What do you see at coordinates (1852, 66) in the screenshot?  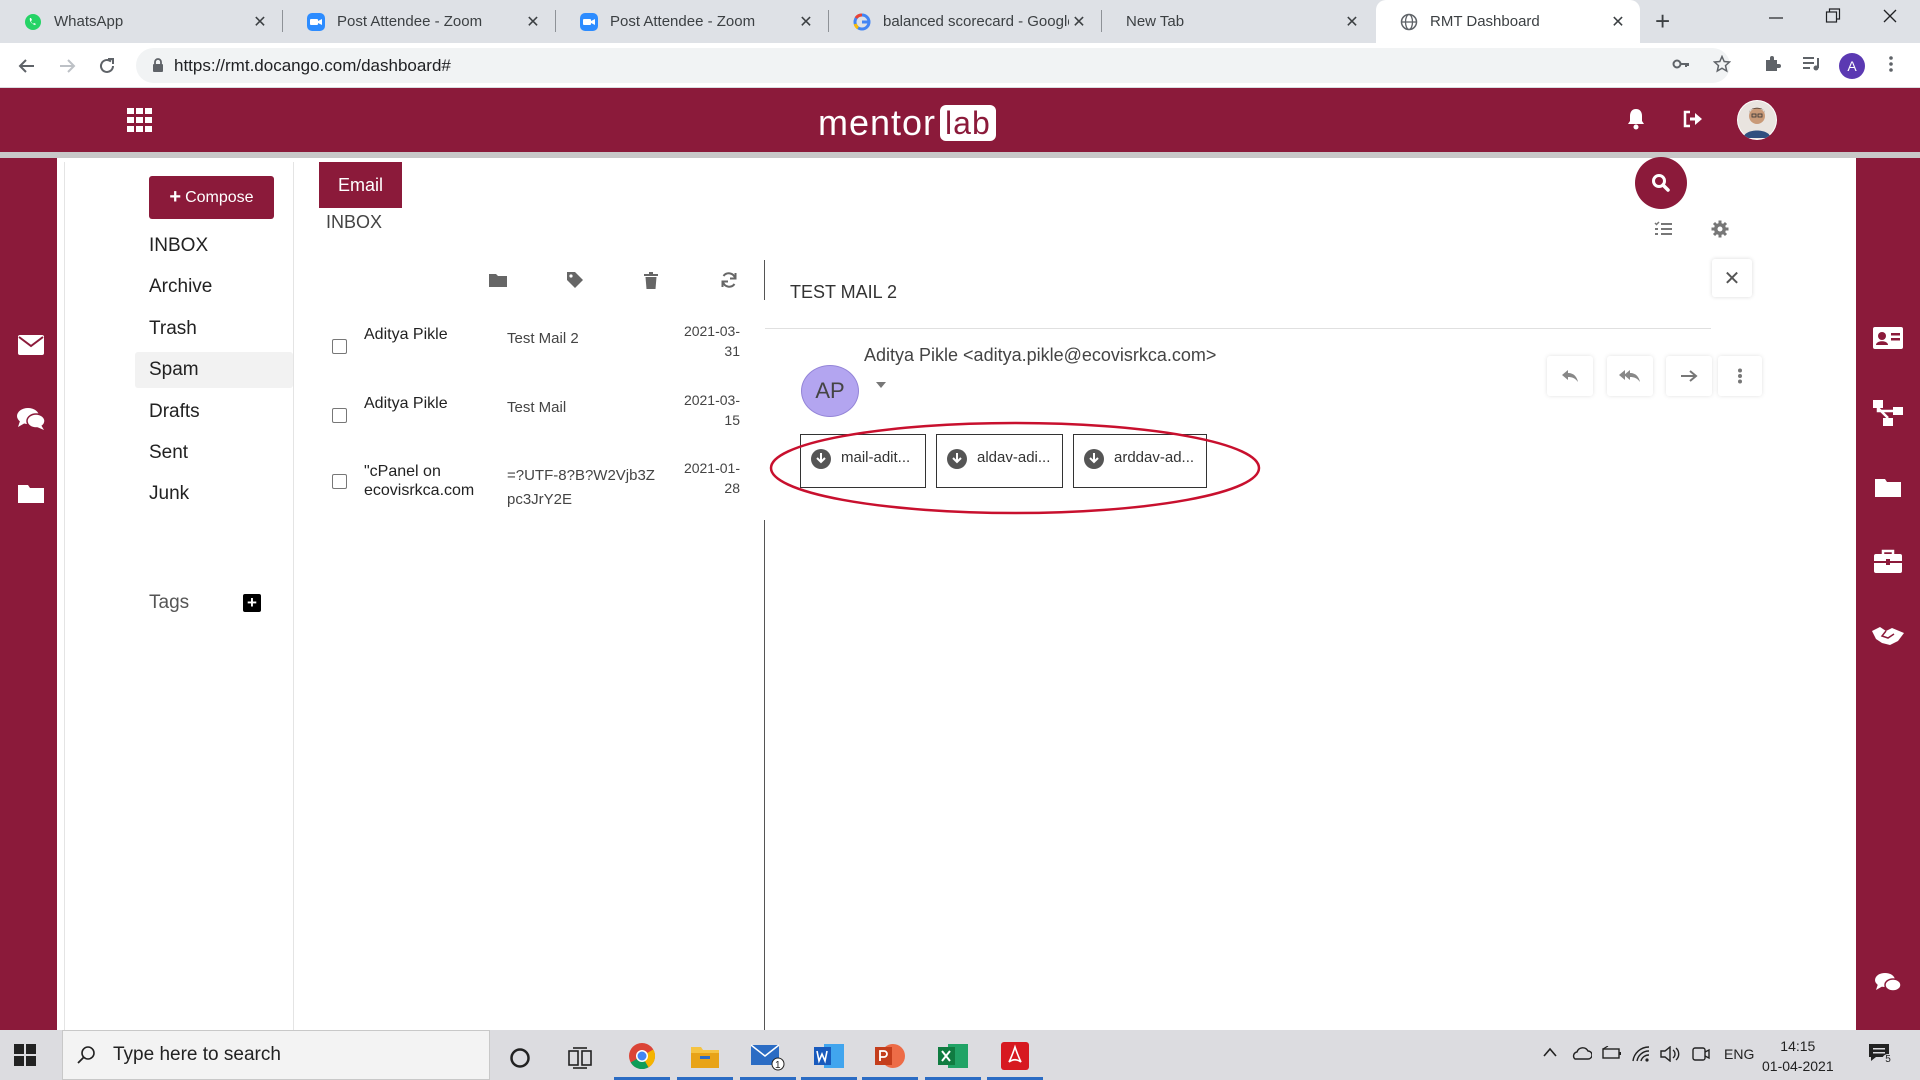 I see `profile-avatar: A` at bounding box center [1852, 66].